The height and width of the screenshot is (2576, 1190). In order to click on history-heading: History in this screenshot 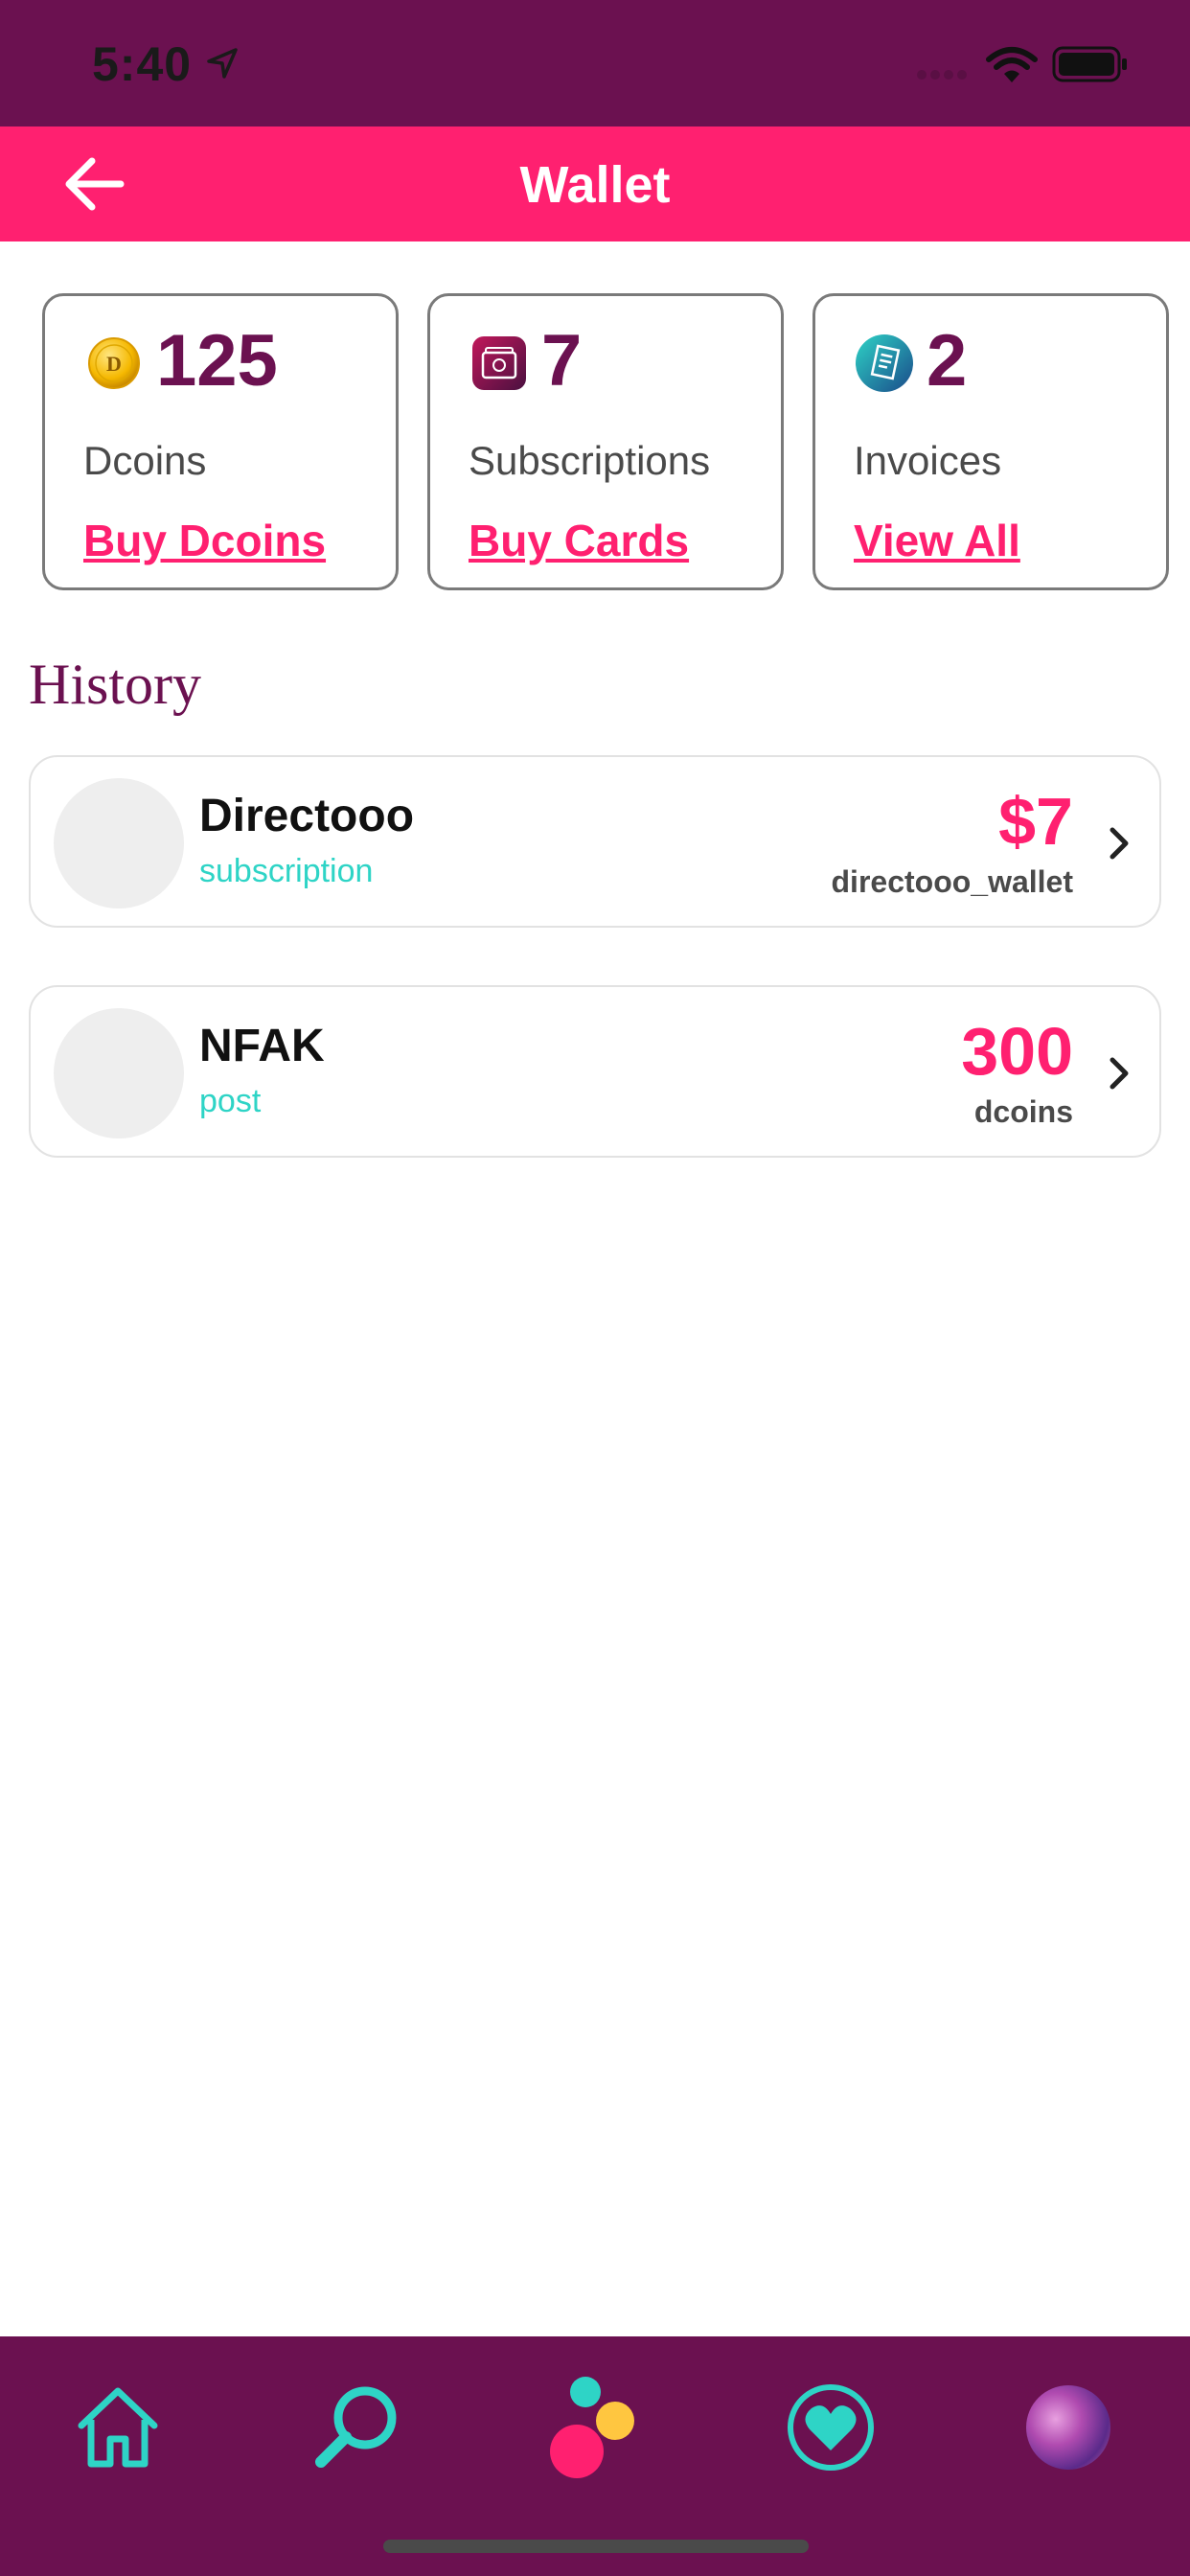, I will do `click(115, 684)`.